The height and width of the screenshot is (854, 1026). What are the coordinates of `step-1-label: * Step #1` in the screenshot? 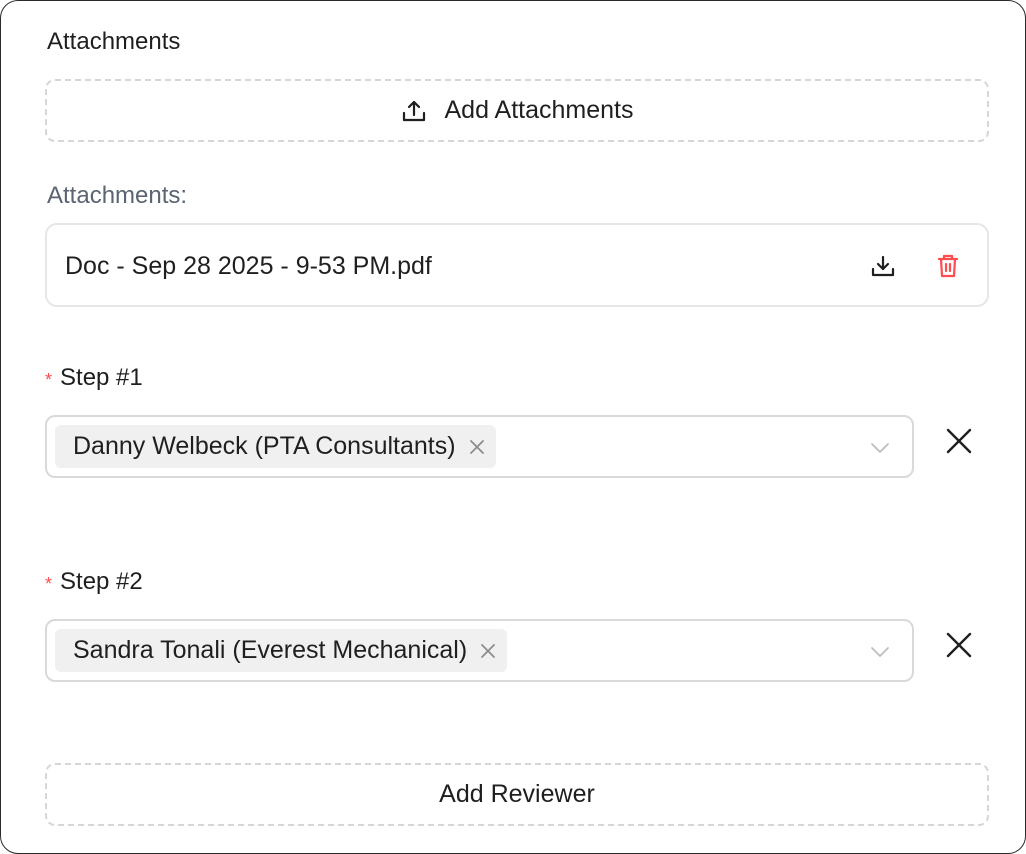 It's located at (94, 378).